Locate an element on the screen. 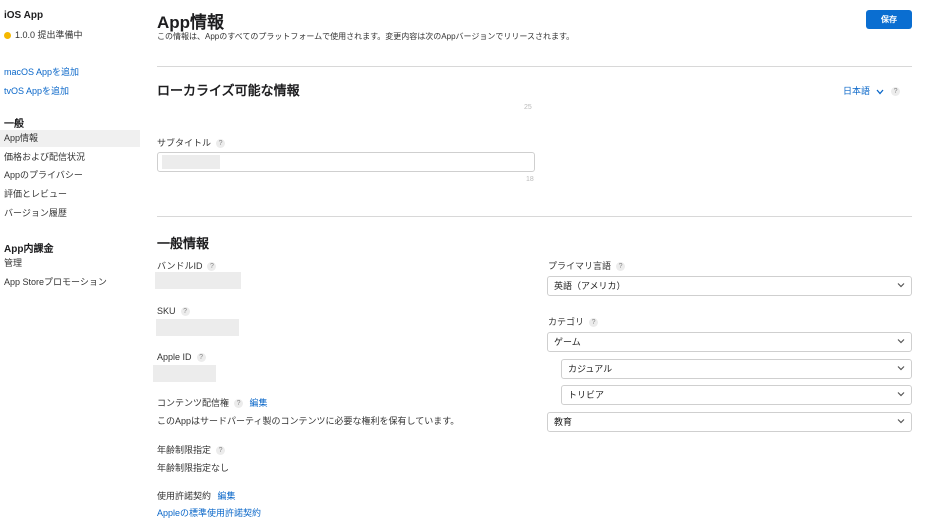 Image resolution: width=928 pixels, height=521 pixels. subcategory-2-select: トリビア is located at coordinates (736, 395).